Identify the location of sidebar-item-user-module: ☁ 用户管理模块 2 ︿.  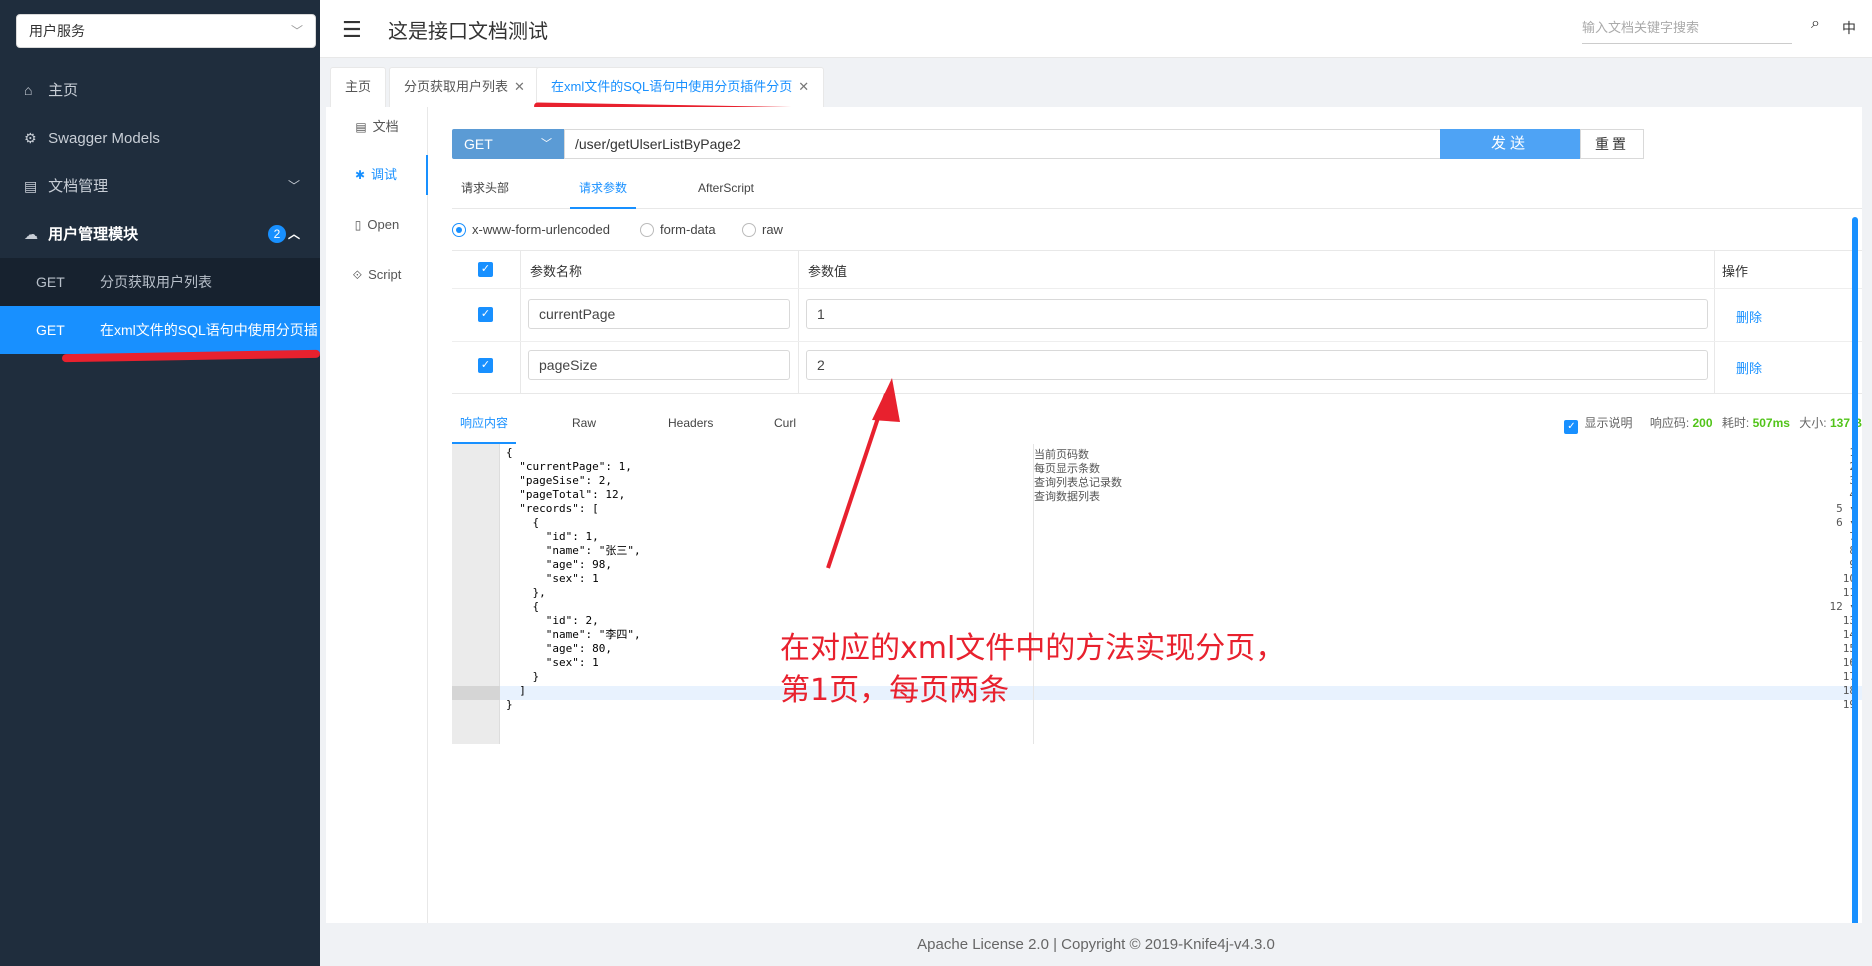
(160, 234).